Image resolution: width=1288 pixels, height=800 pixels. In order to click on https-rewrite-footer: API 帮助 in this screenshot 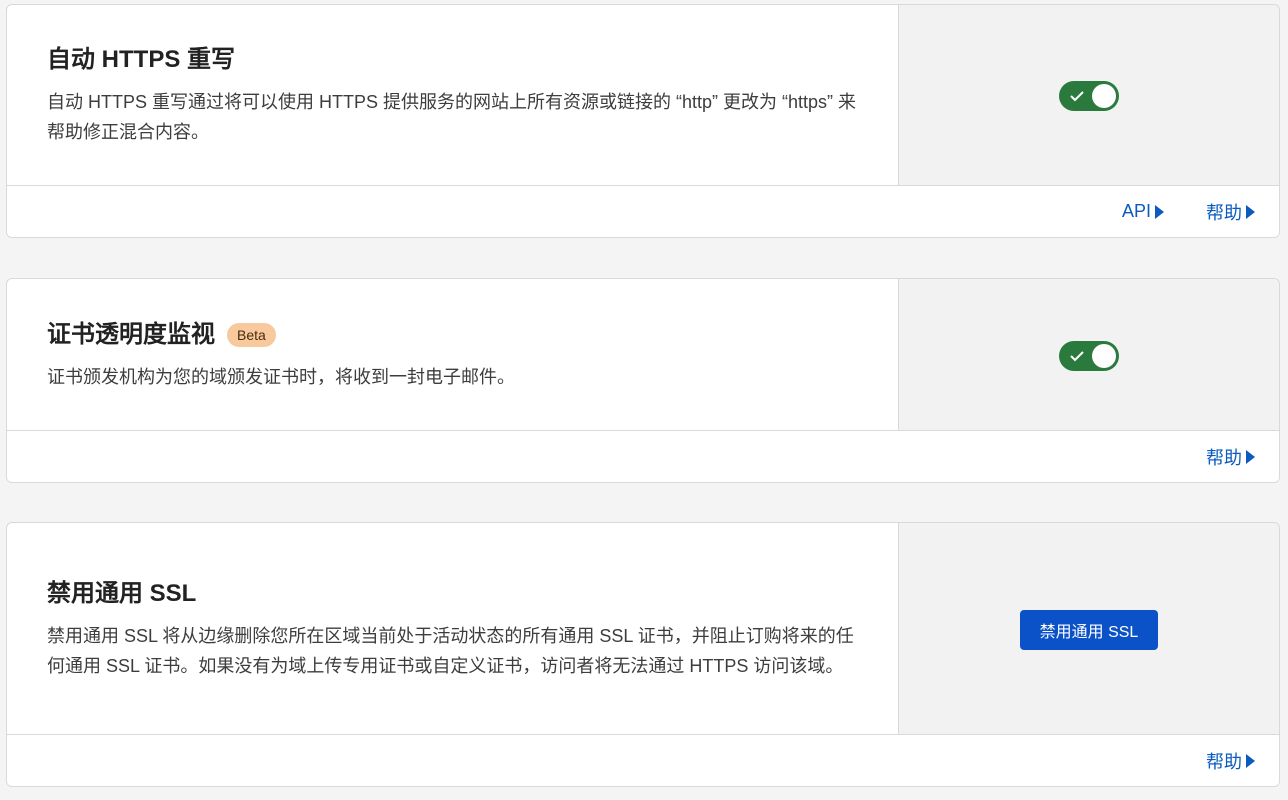, I will do `click(643, 211)`.